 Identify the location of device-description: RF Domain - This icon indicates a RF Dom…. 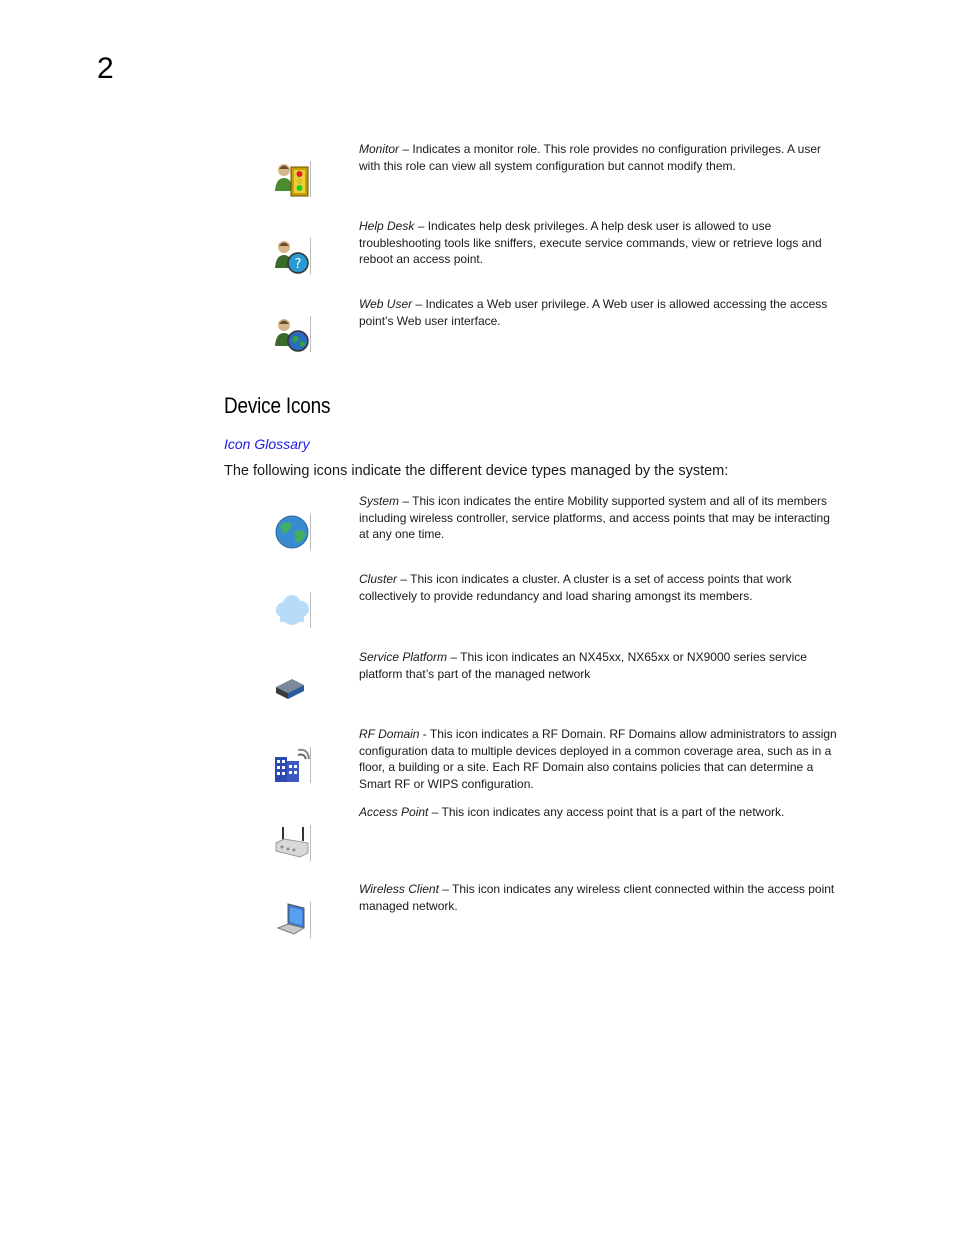
(598, 759).